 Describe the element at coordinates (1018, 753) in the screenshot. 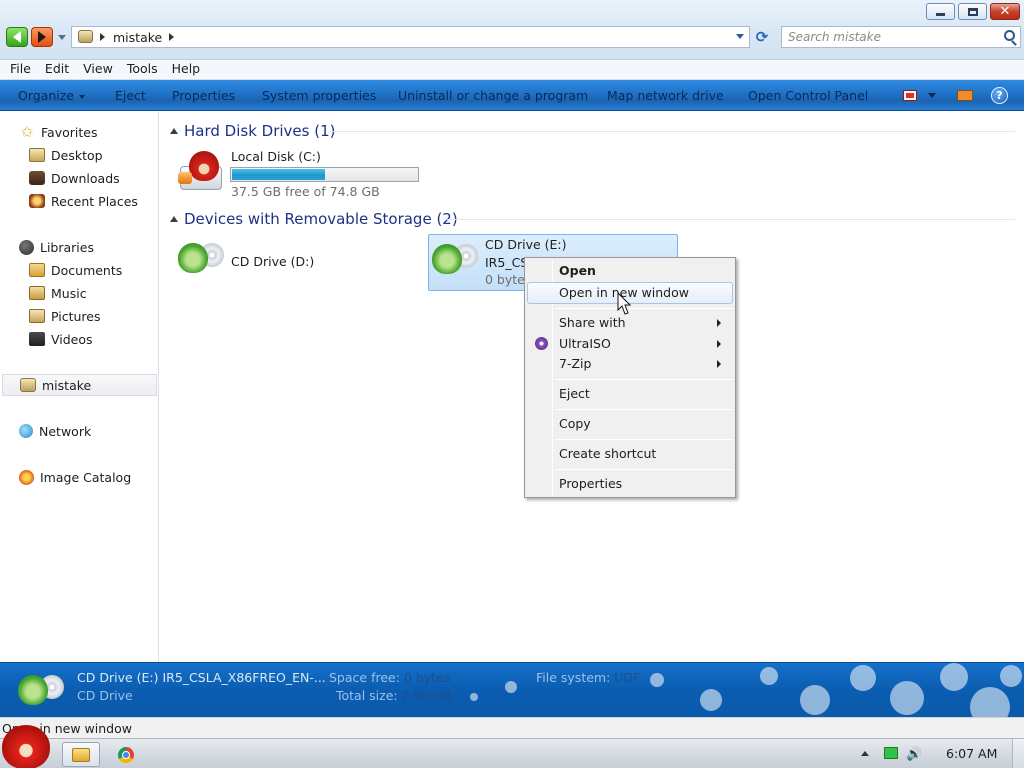

I see `show-desktop-button` at that location.